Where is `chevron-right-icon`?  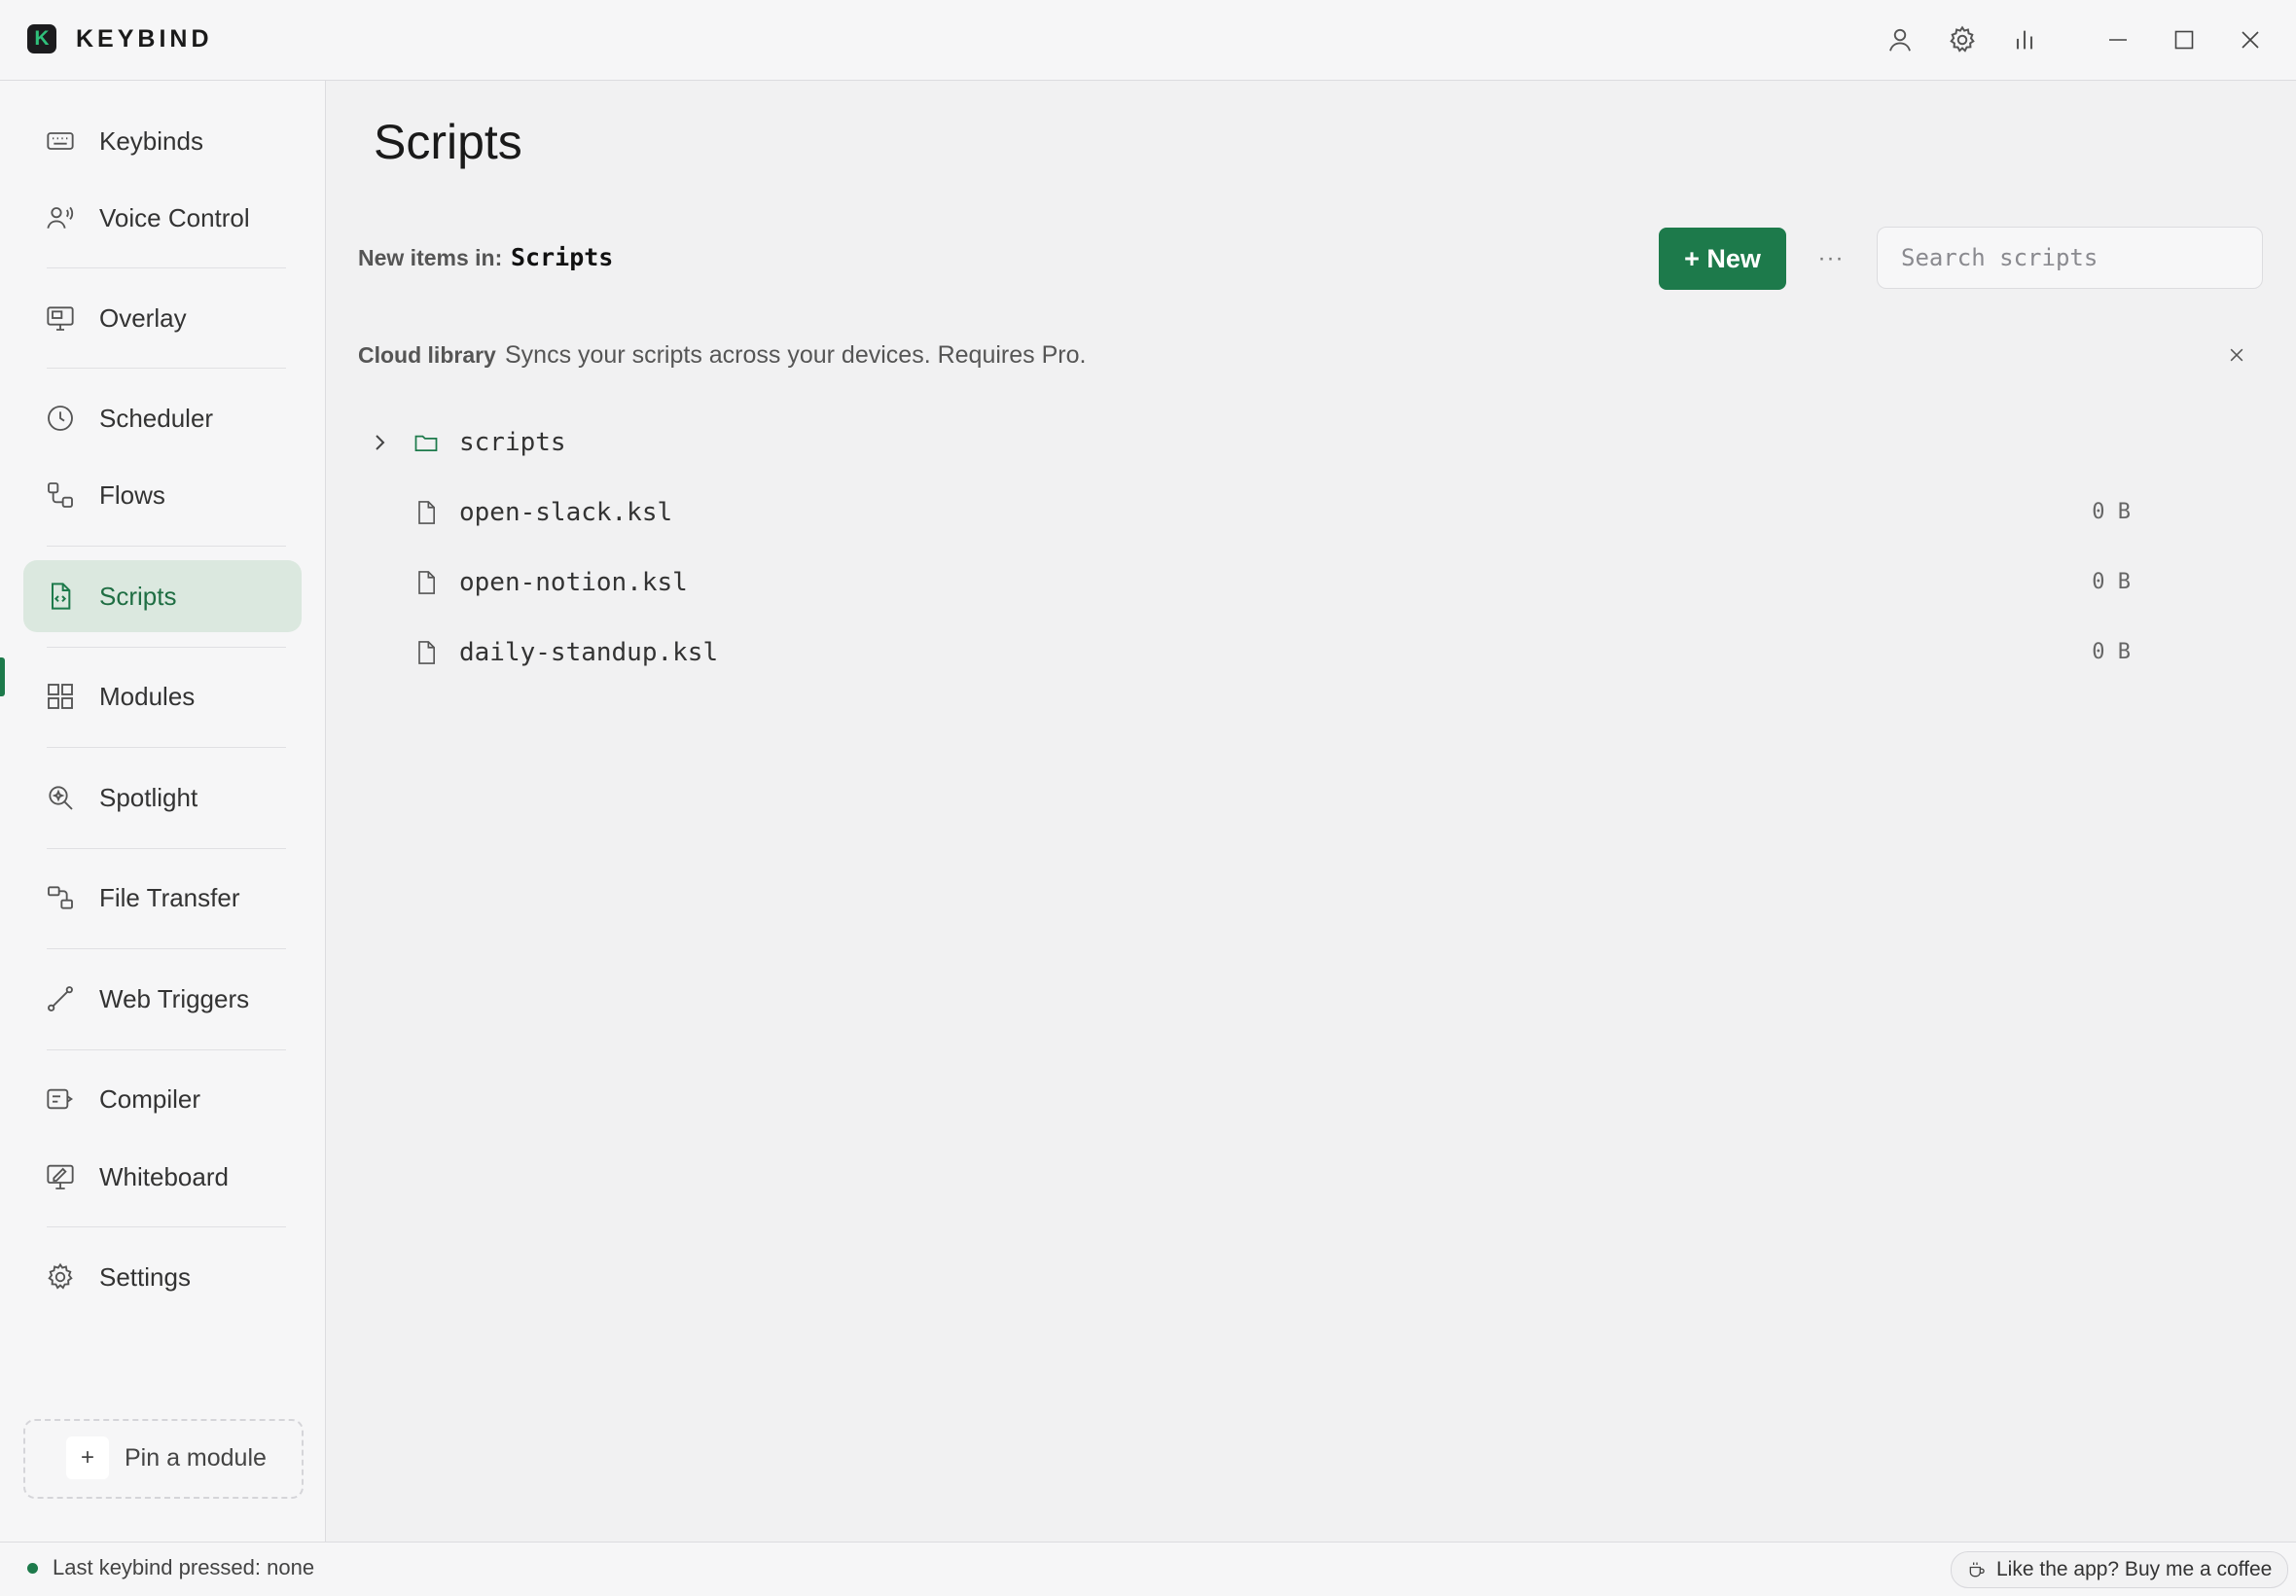
chevron-right-icon is located at coordinates (379, 442).